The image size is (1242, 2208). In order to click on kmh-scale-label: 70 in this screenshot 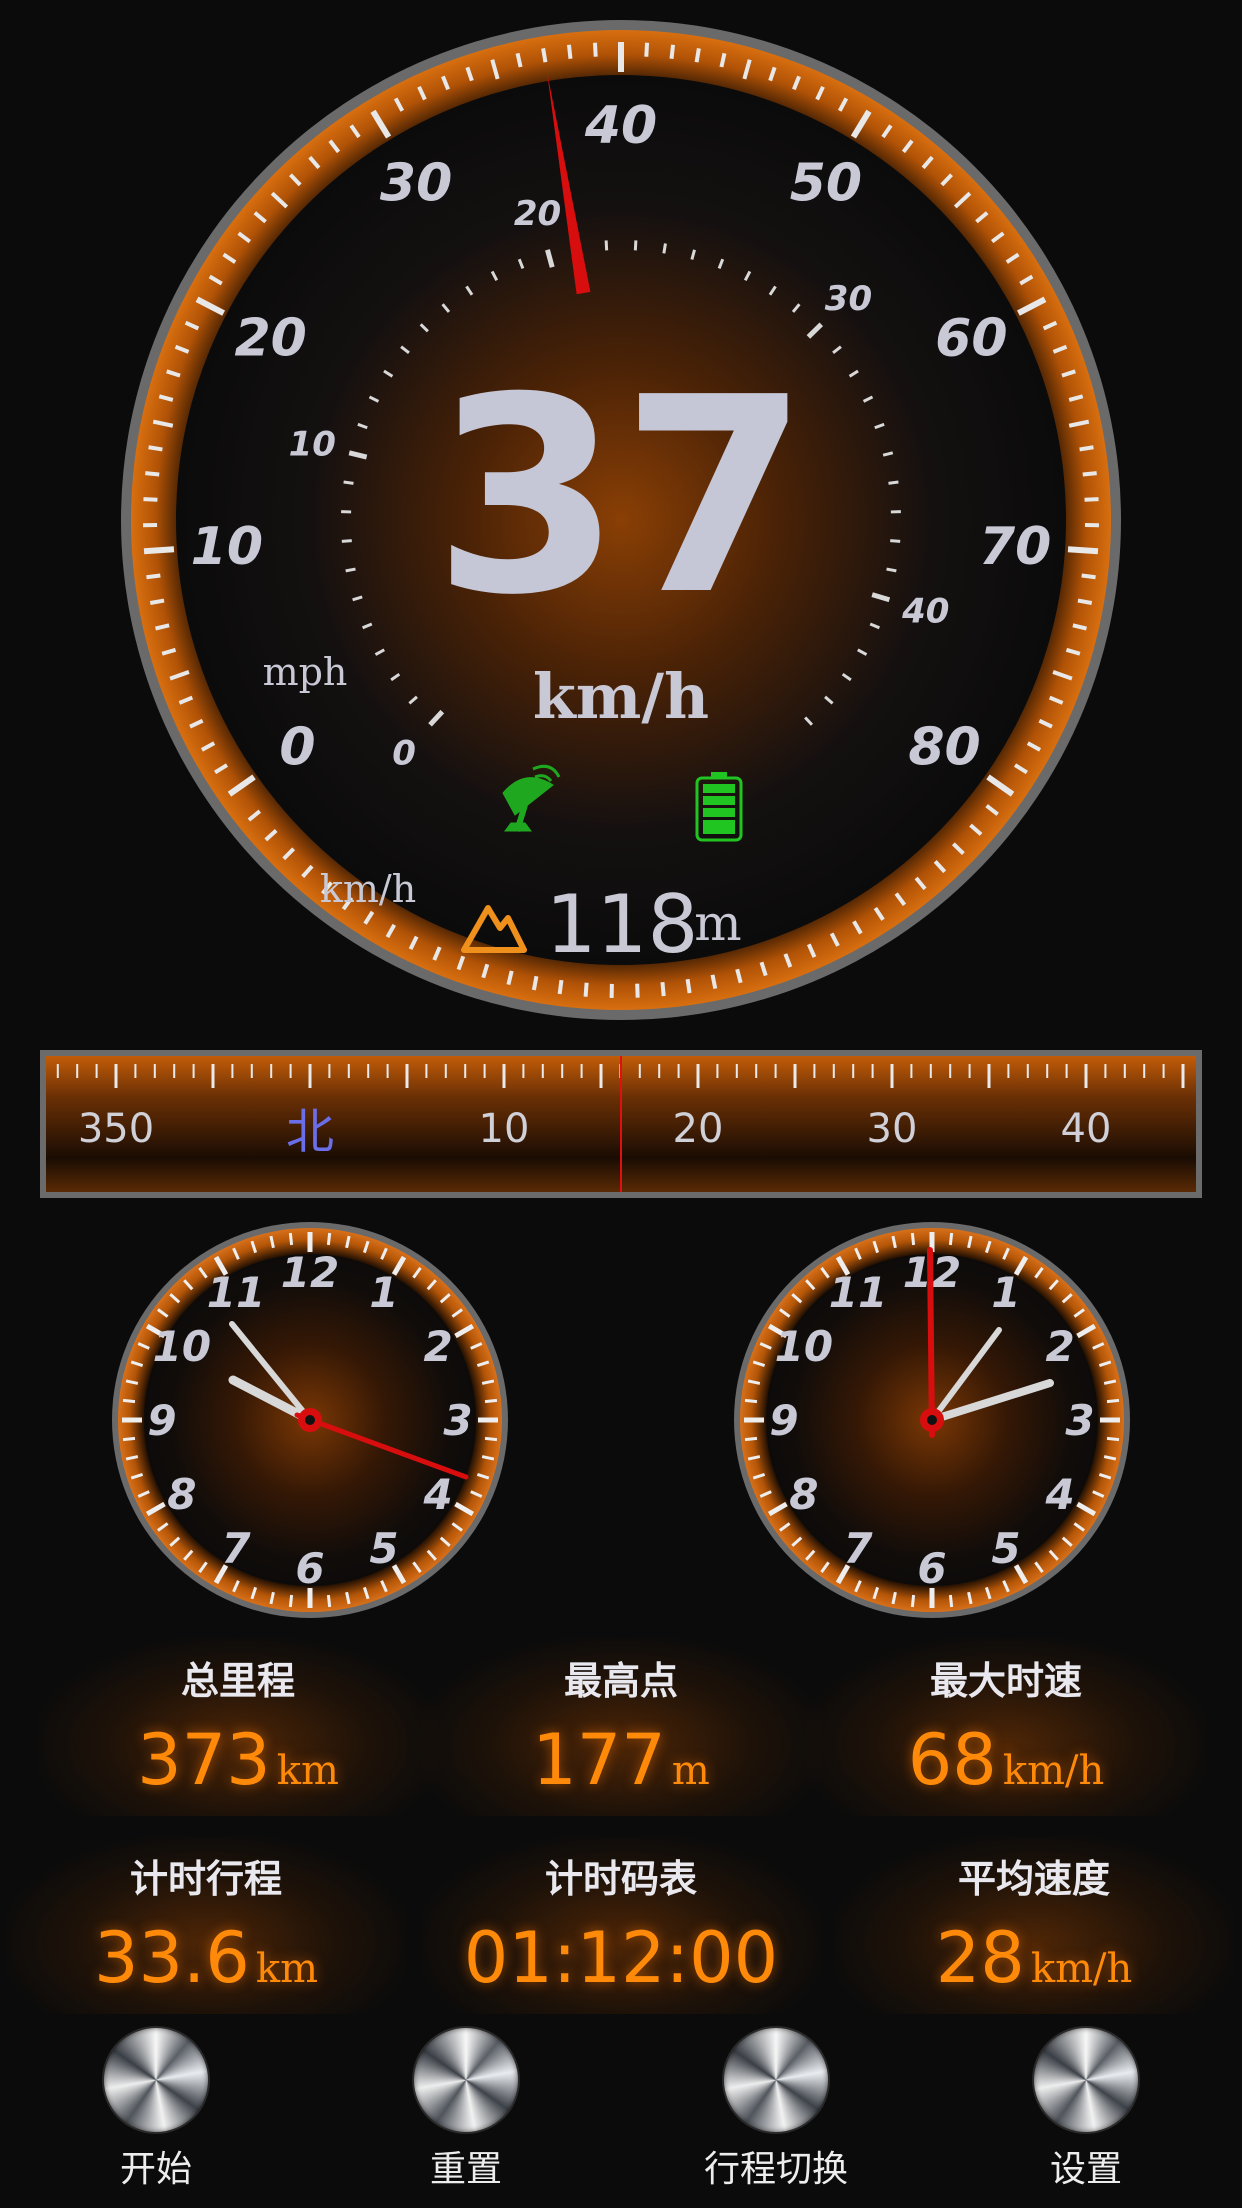, I will do `click(1015, 547)`.